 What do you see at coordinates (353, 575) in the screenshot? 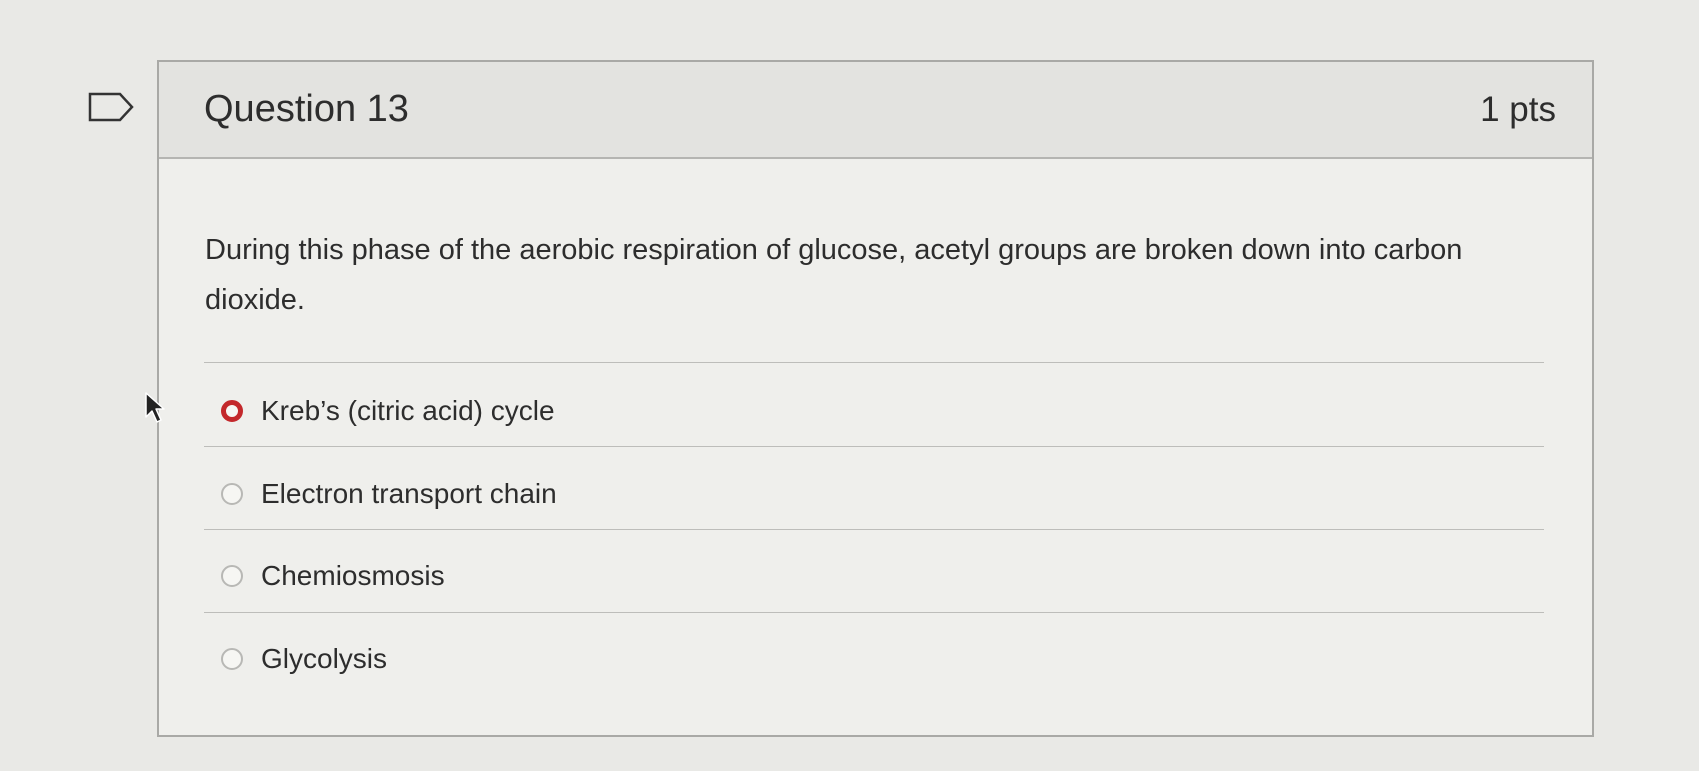
I see `answer-label: Chemiosmosis` at bounding box center [353, 575].